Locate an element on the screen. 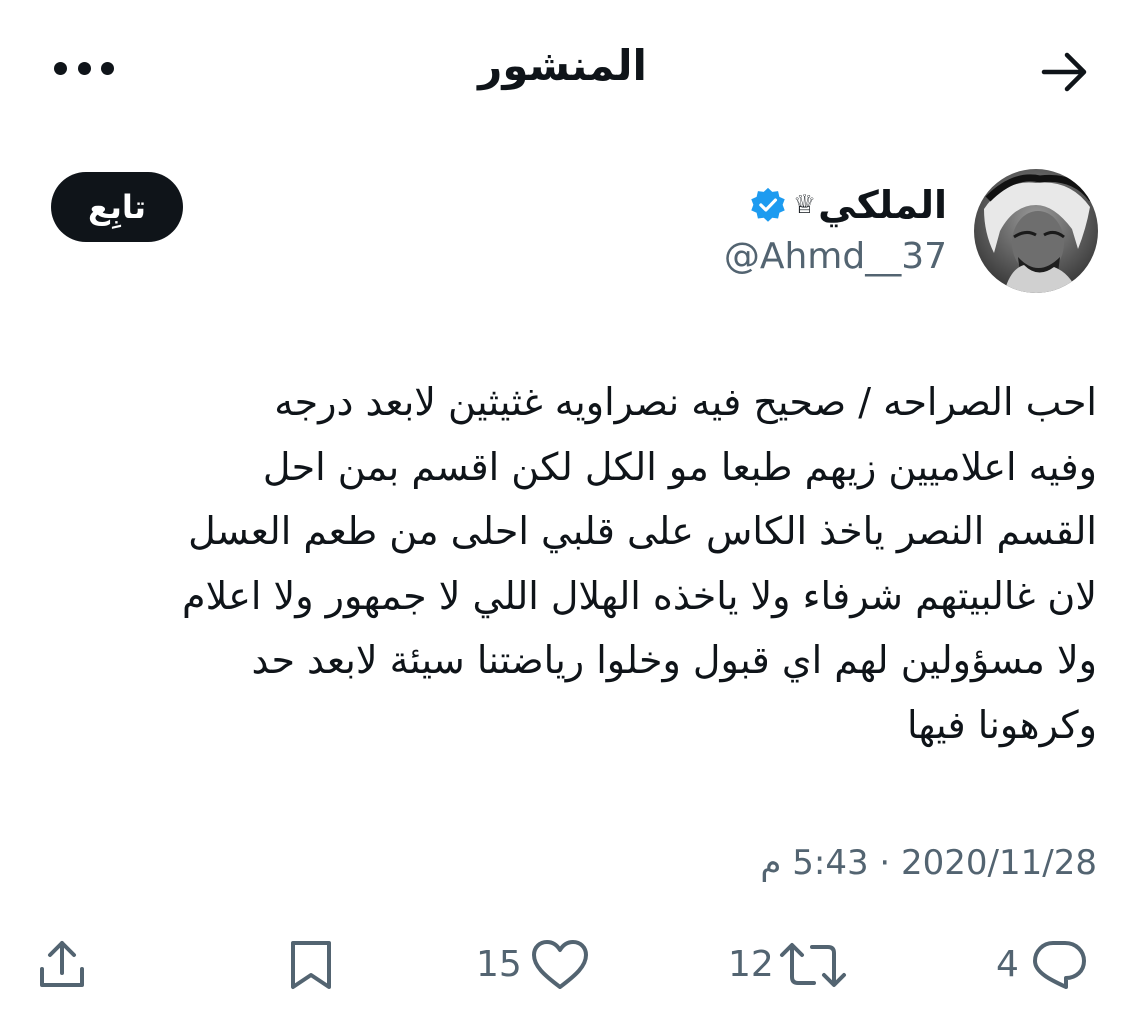 This screenshot has width=1125, height=1030. page-title: المنشور is located at coordinates (562, 65).